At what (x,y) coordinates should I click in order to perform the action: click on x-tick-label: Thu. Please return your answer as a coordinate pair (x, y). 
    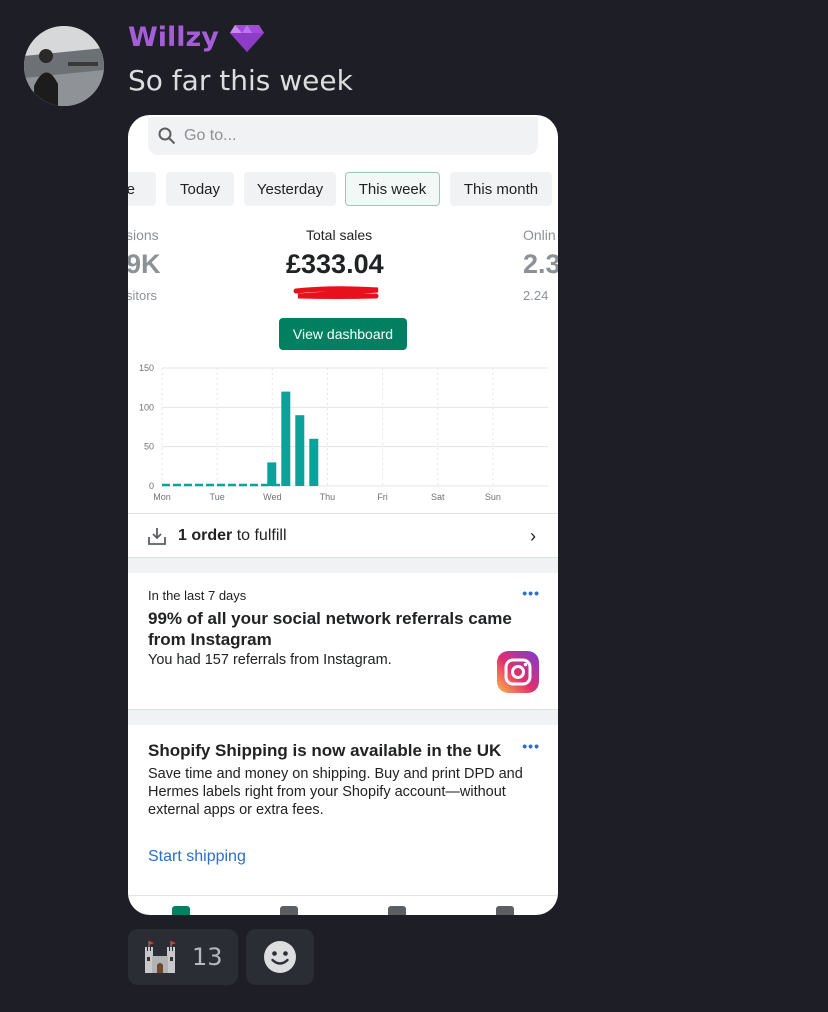
    Looking at the image, I should click on (328, 497).